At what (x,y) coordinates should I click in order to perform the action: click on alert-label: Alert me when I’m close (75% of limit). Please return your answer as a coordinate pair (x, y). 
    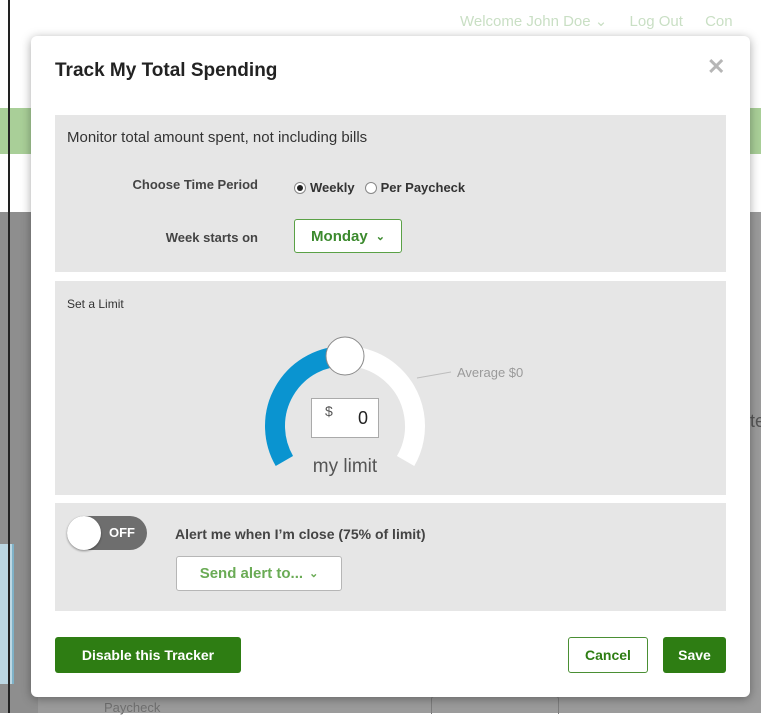
    Looking at the image, I should click on (300, 534).